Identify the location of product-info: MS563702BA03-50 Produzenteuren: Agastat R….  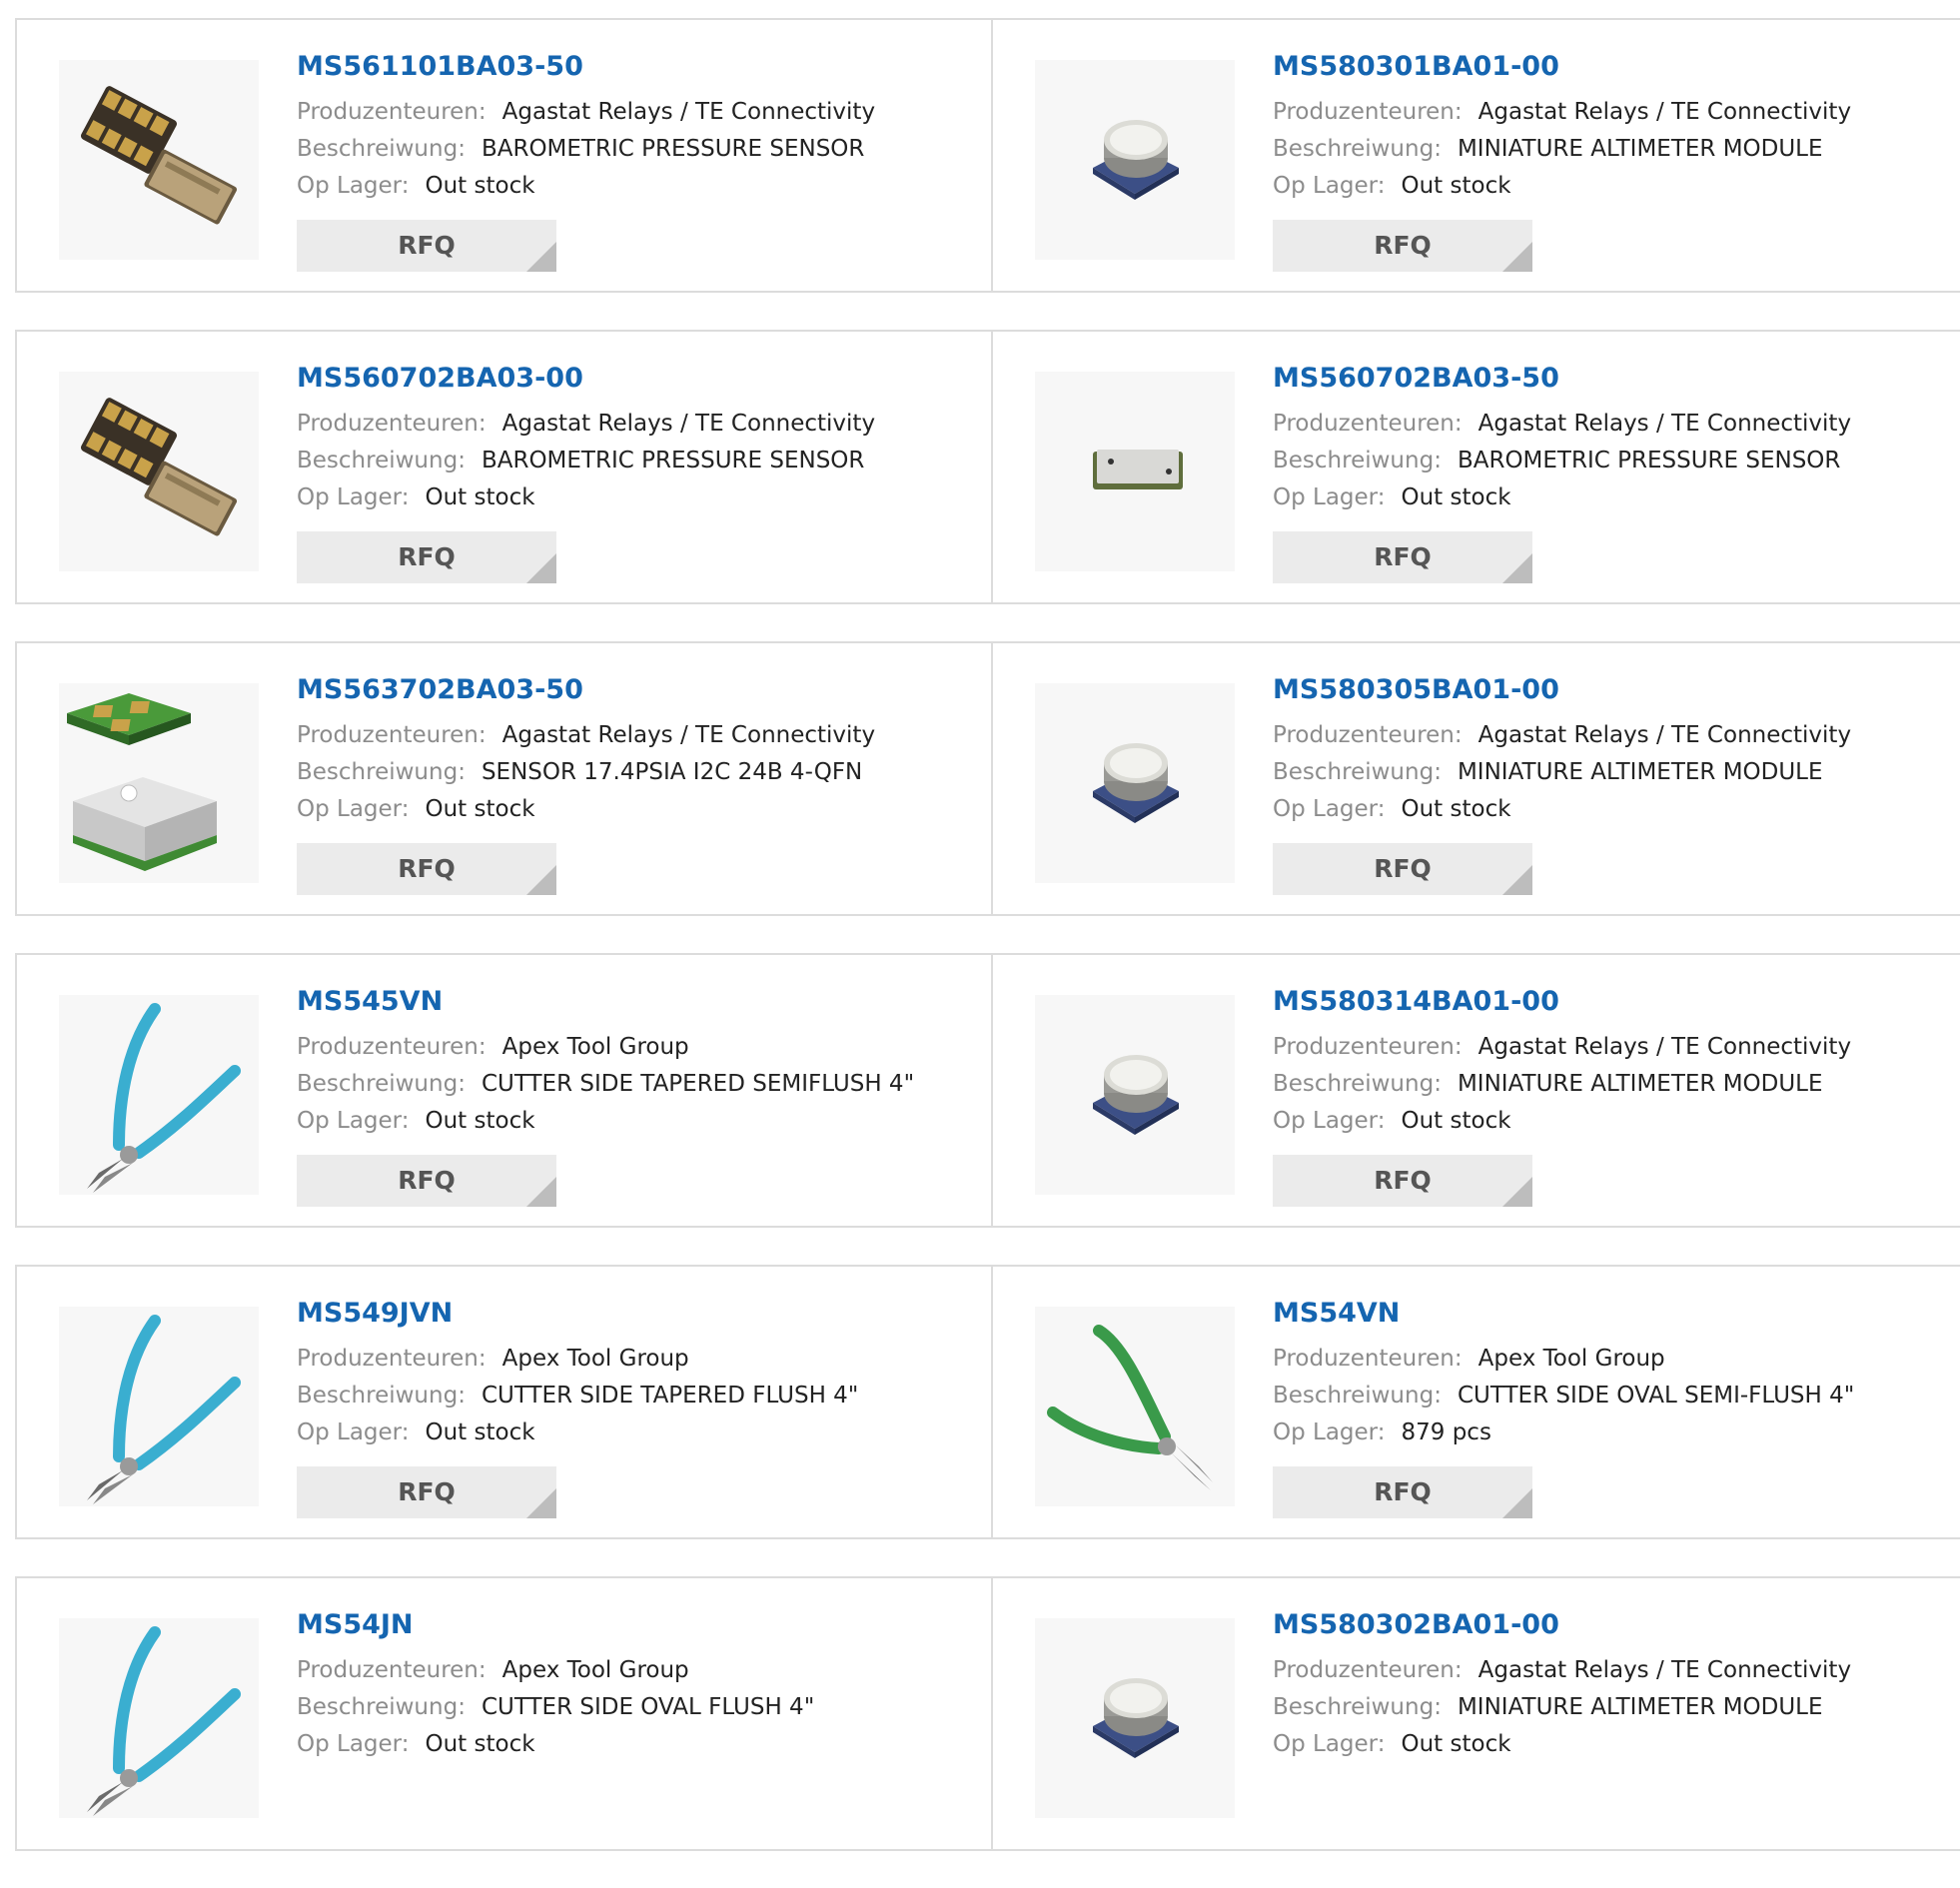
(639, 750).